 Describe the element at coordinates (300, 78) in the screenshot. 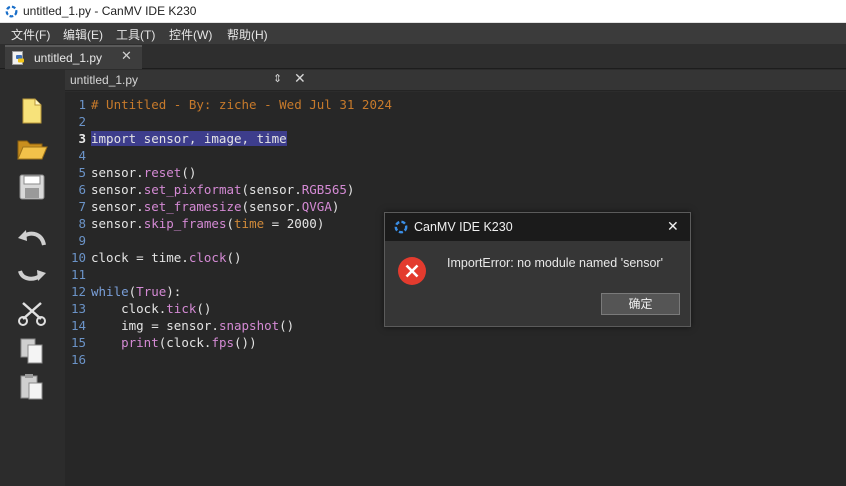

I see `document-close-icon: ✕` at that location.